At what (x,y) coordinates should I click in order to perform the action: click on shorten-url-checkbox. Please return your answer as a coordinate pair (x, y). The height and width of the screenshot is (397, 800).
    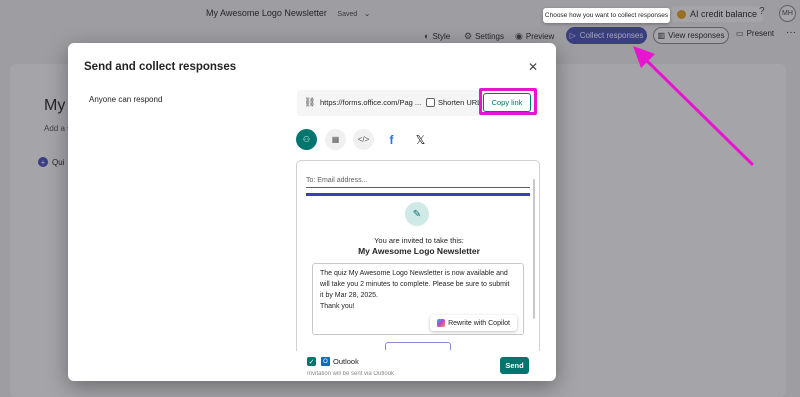
    Looking at the image, I should click on (430, 102).